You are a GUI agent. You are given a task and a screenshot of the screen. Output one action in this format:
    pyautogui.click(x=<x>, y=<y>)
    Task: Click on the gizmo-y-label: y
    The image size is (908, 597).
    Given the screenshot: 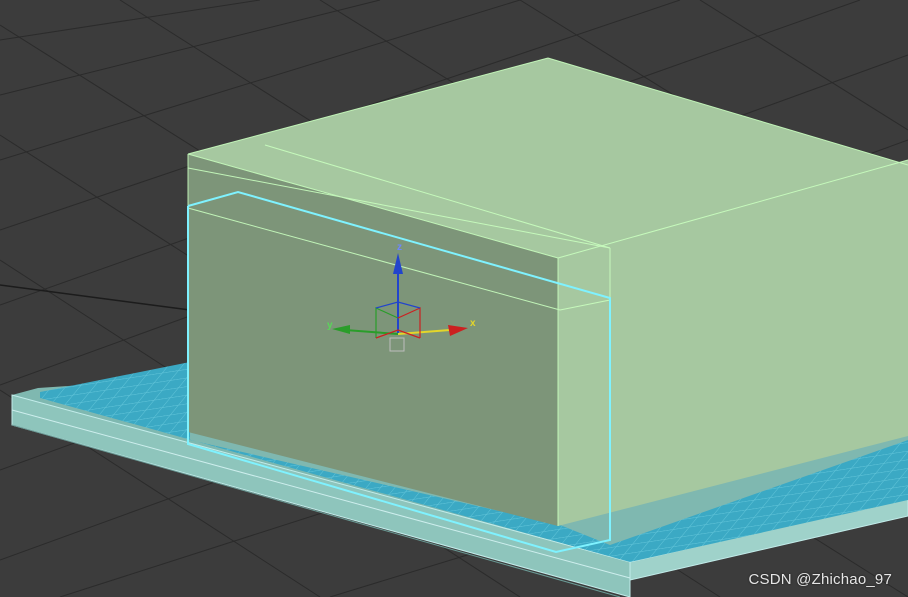 What is the action you would take?
    pyautogui.click(x=330, y=325)
    